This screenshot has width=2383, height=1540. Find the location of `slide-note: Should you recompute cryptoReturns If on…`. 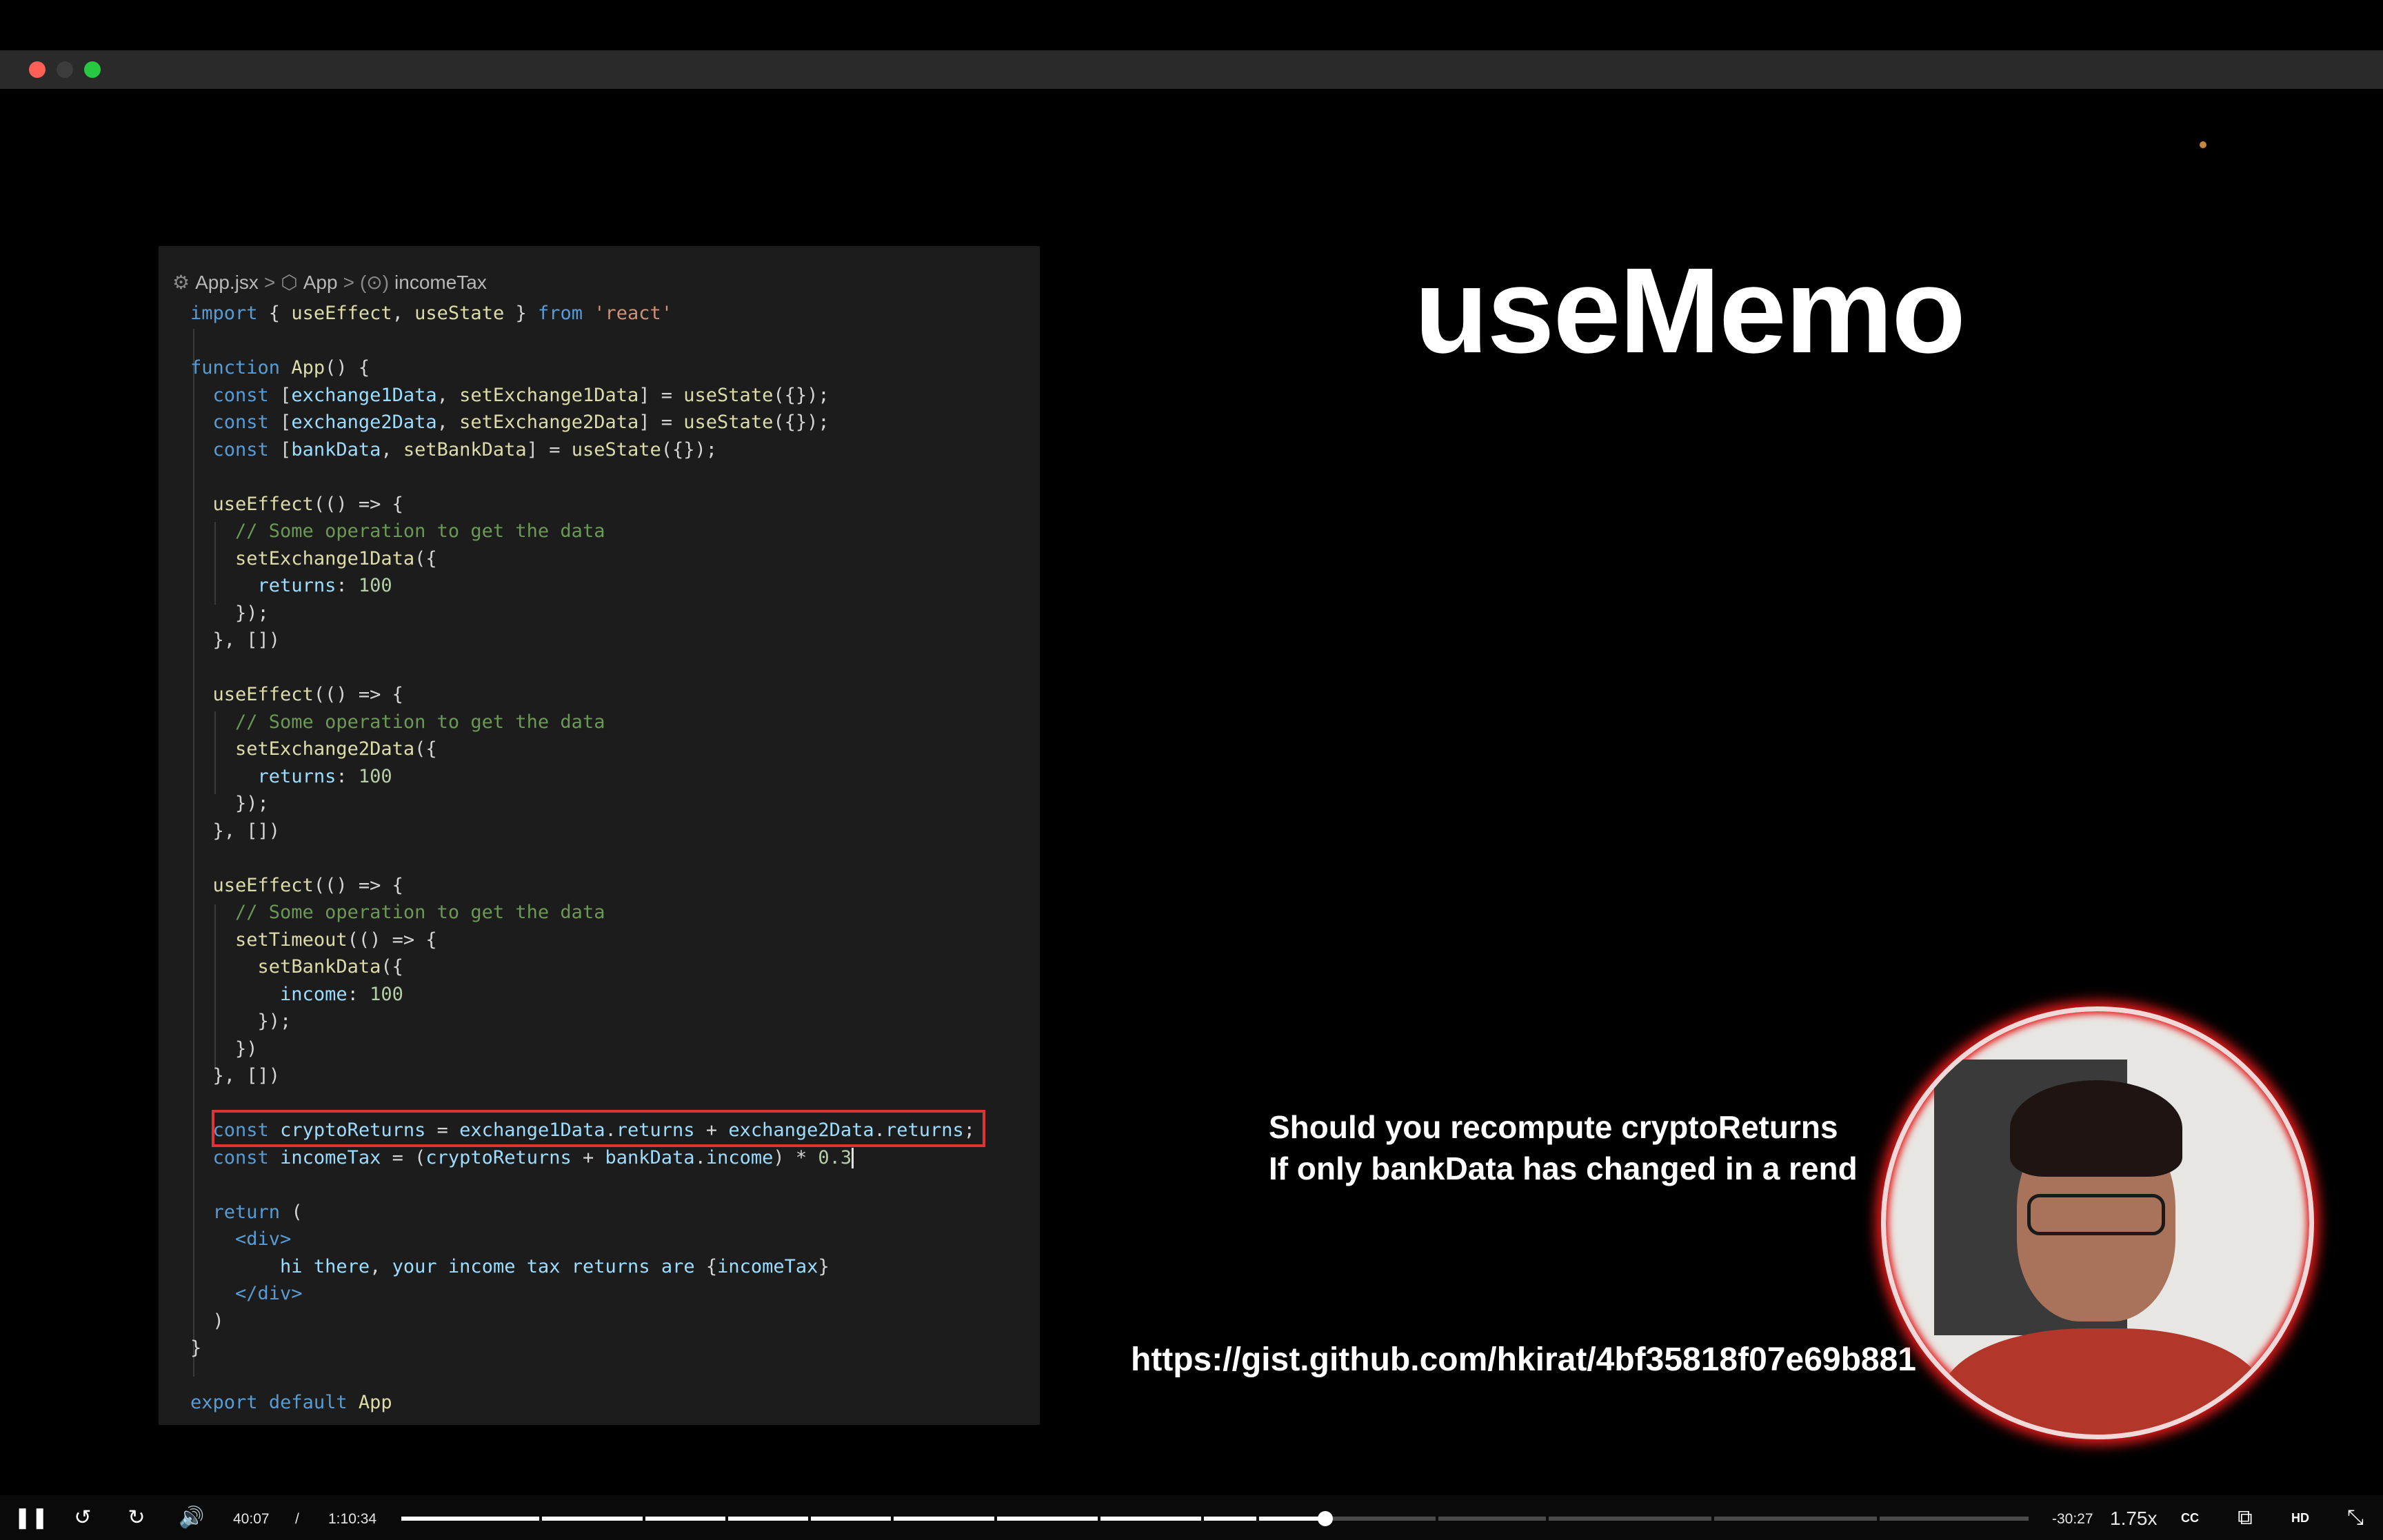

slide-note: Should you recompute cryptoReturns If on… is located at coordinates (1563, 1148).